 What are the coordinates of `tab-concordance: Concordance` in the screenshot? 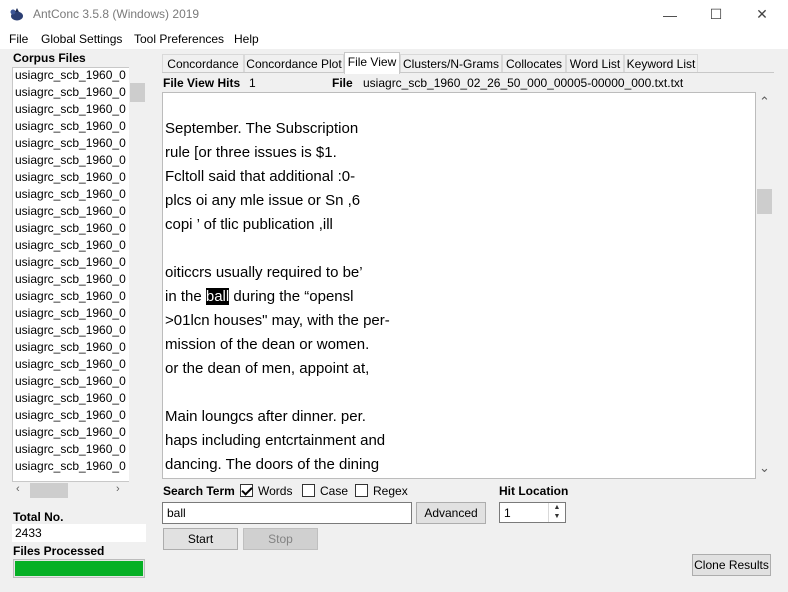 It's located at (203, 63).